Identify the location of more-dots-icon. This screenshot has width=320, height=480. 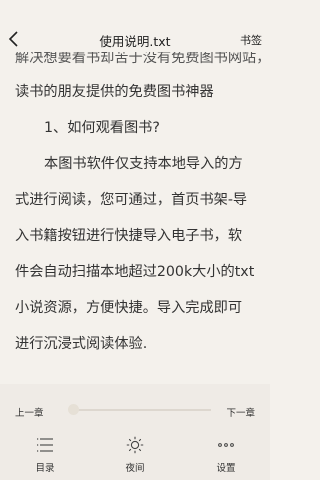
(226, 445).